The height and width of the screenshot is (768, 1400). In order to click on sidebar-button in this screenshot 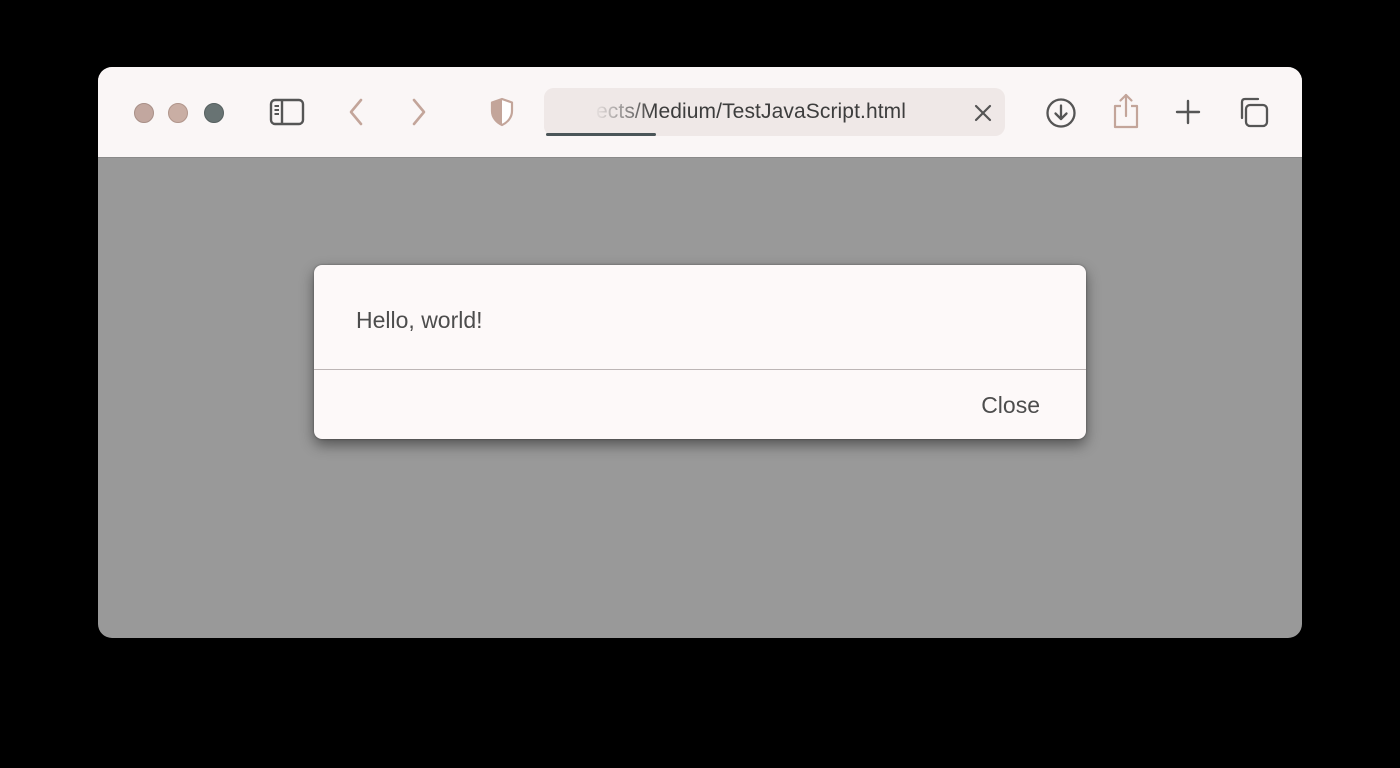, I will do `click(287, 112)`.